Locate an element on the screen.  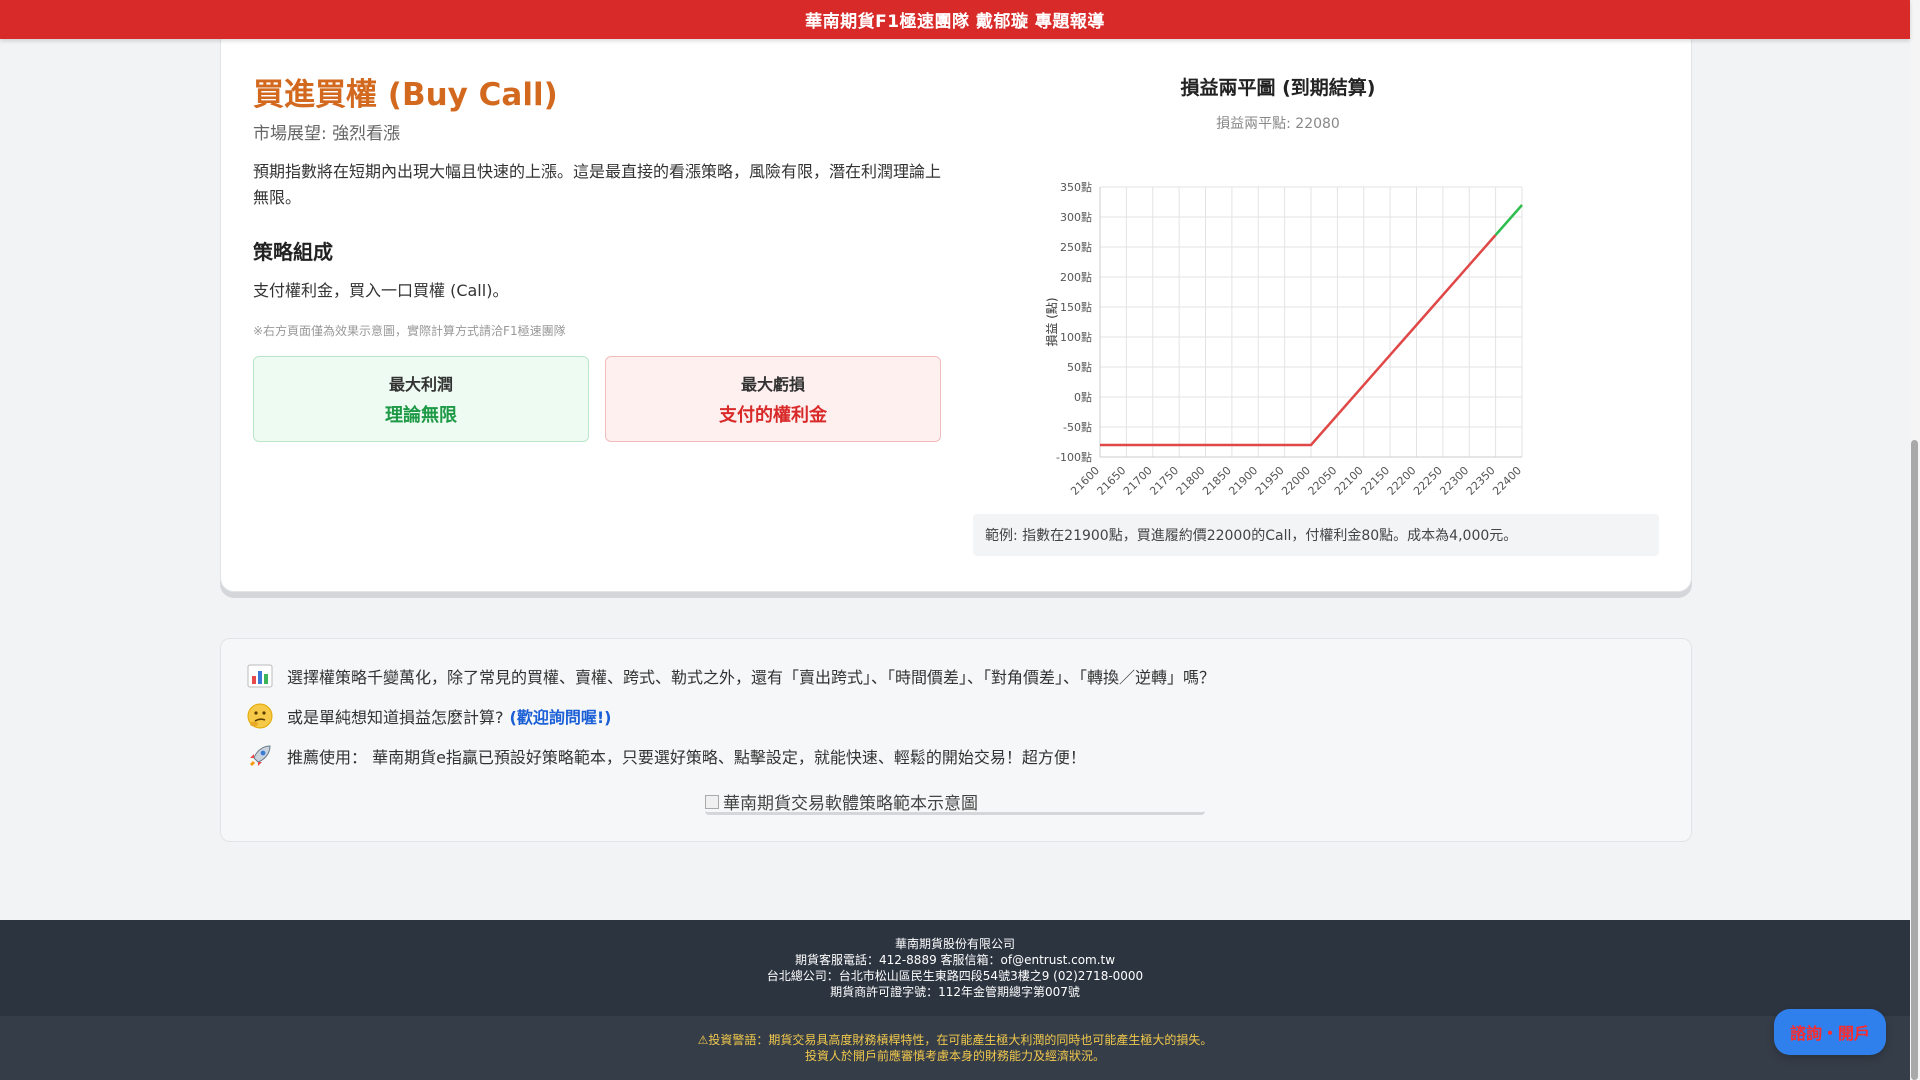
y-tick-label: 50點 is located at coordinates (1079, 367).